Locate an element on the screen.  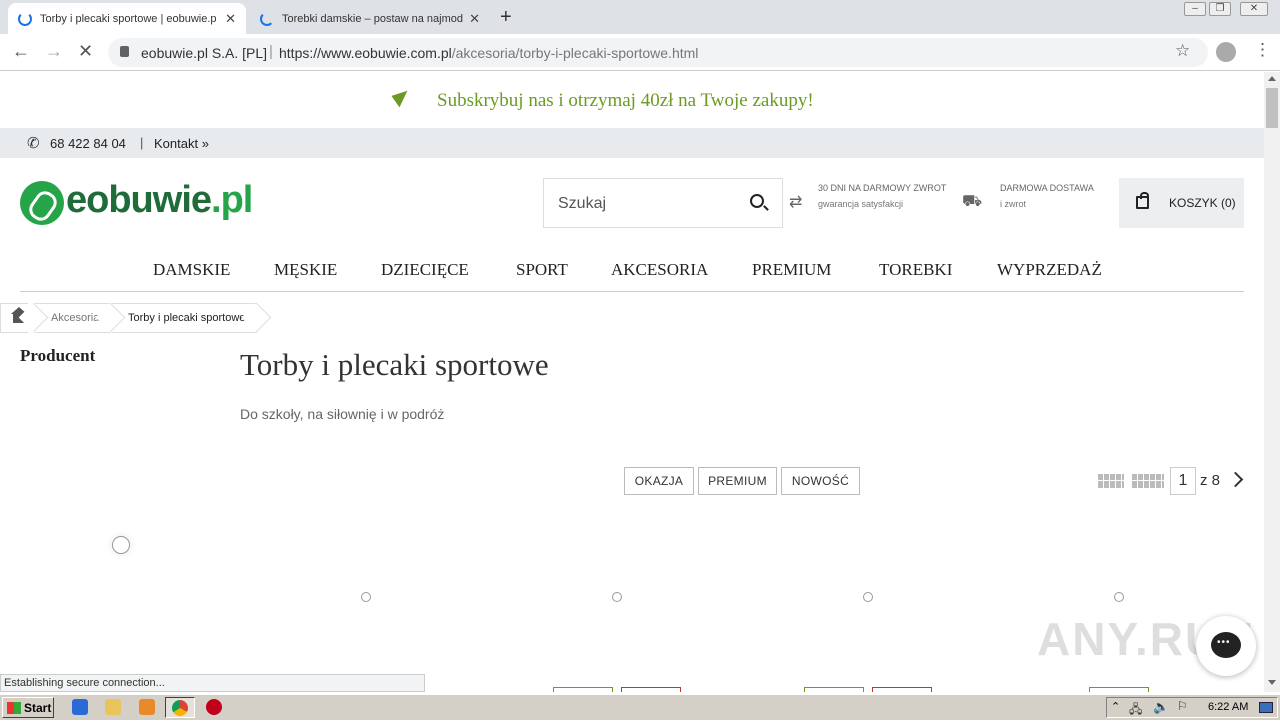
tag-okazja-button: OKAZJA is located at coordinates (659, 481).